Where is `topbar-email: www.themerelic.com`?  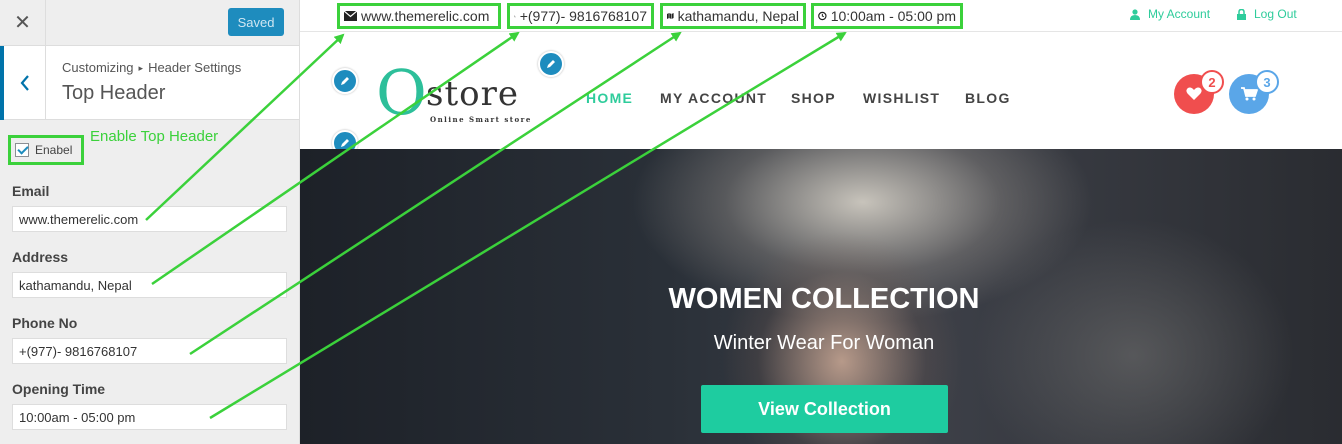
topbar-email: www.themerelic.com is located at coordinates (419, 16).